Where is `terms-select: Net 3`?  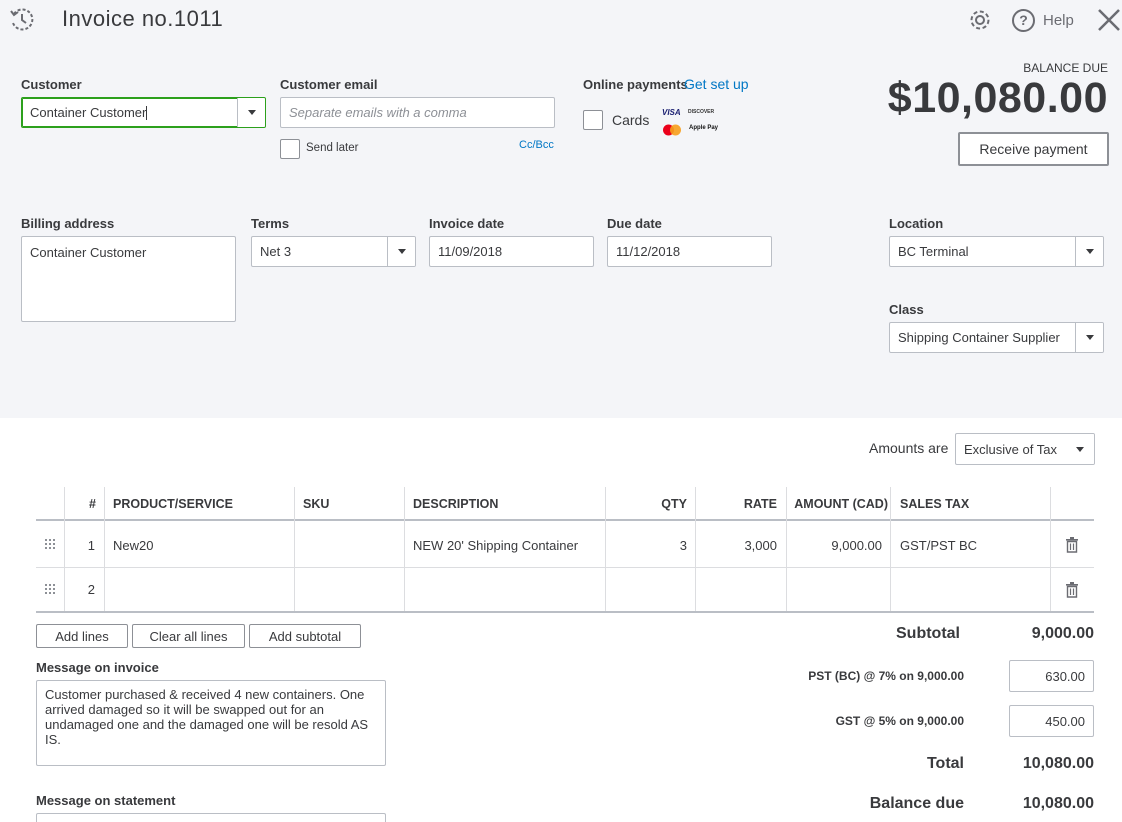
terms-select: Net 3 is located at coordinates (333, 251).